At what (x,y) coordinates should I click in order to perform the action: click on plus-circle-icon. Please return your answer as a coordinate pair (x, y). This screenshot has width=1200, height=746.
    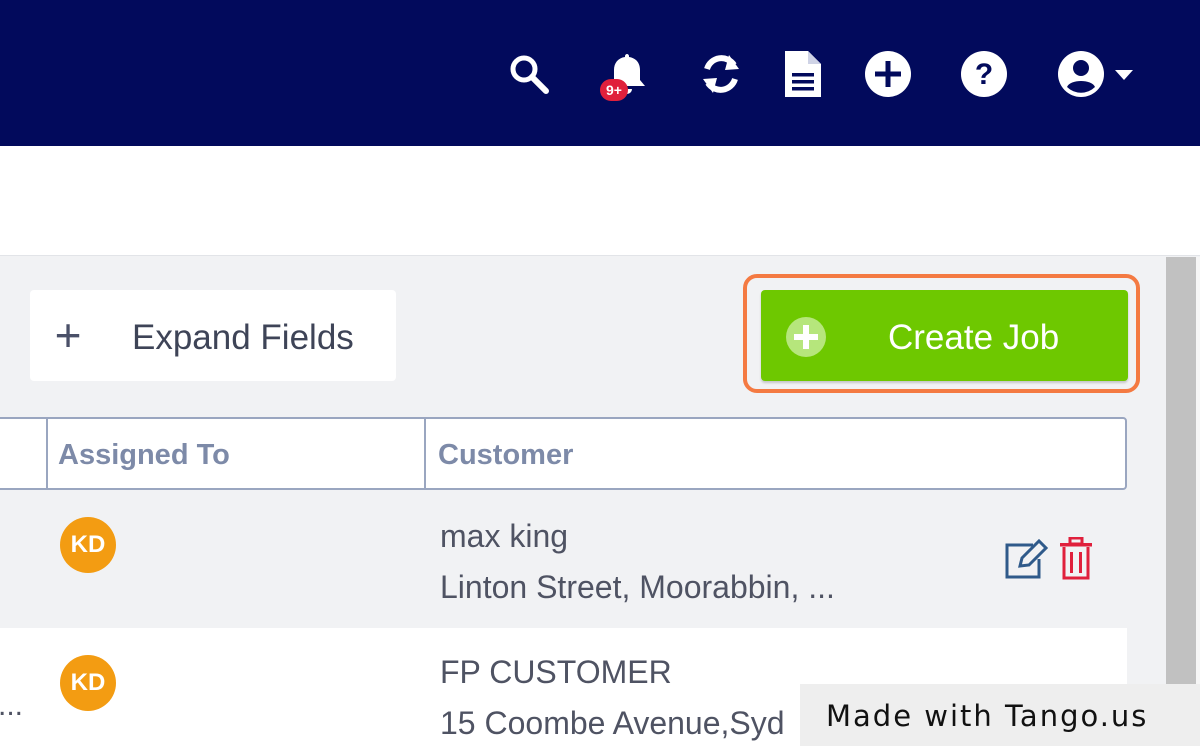
    Looking at the image, I should click on (888, 74).